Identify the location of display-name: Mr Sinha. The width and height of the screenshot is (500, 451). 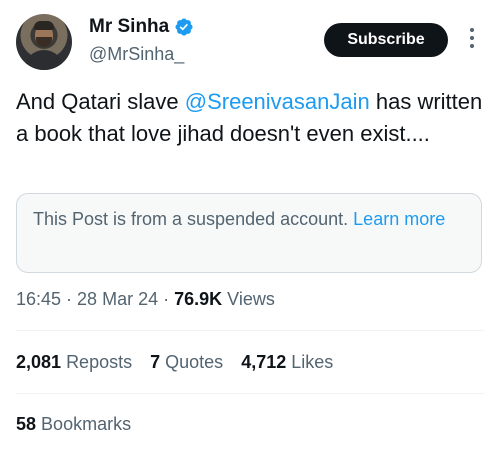
(129, 27).